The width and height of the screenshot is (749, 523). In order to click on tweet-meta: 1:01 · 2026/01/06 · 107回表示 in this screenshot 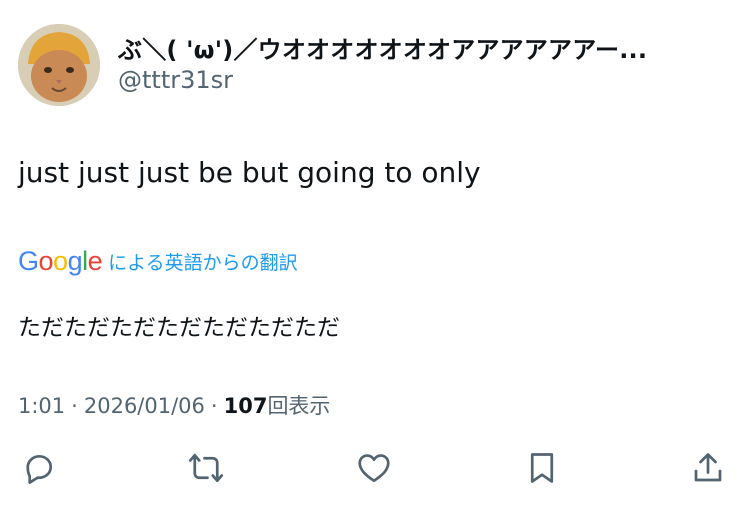, I will do `click(174, 405)`.